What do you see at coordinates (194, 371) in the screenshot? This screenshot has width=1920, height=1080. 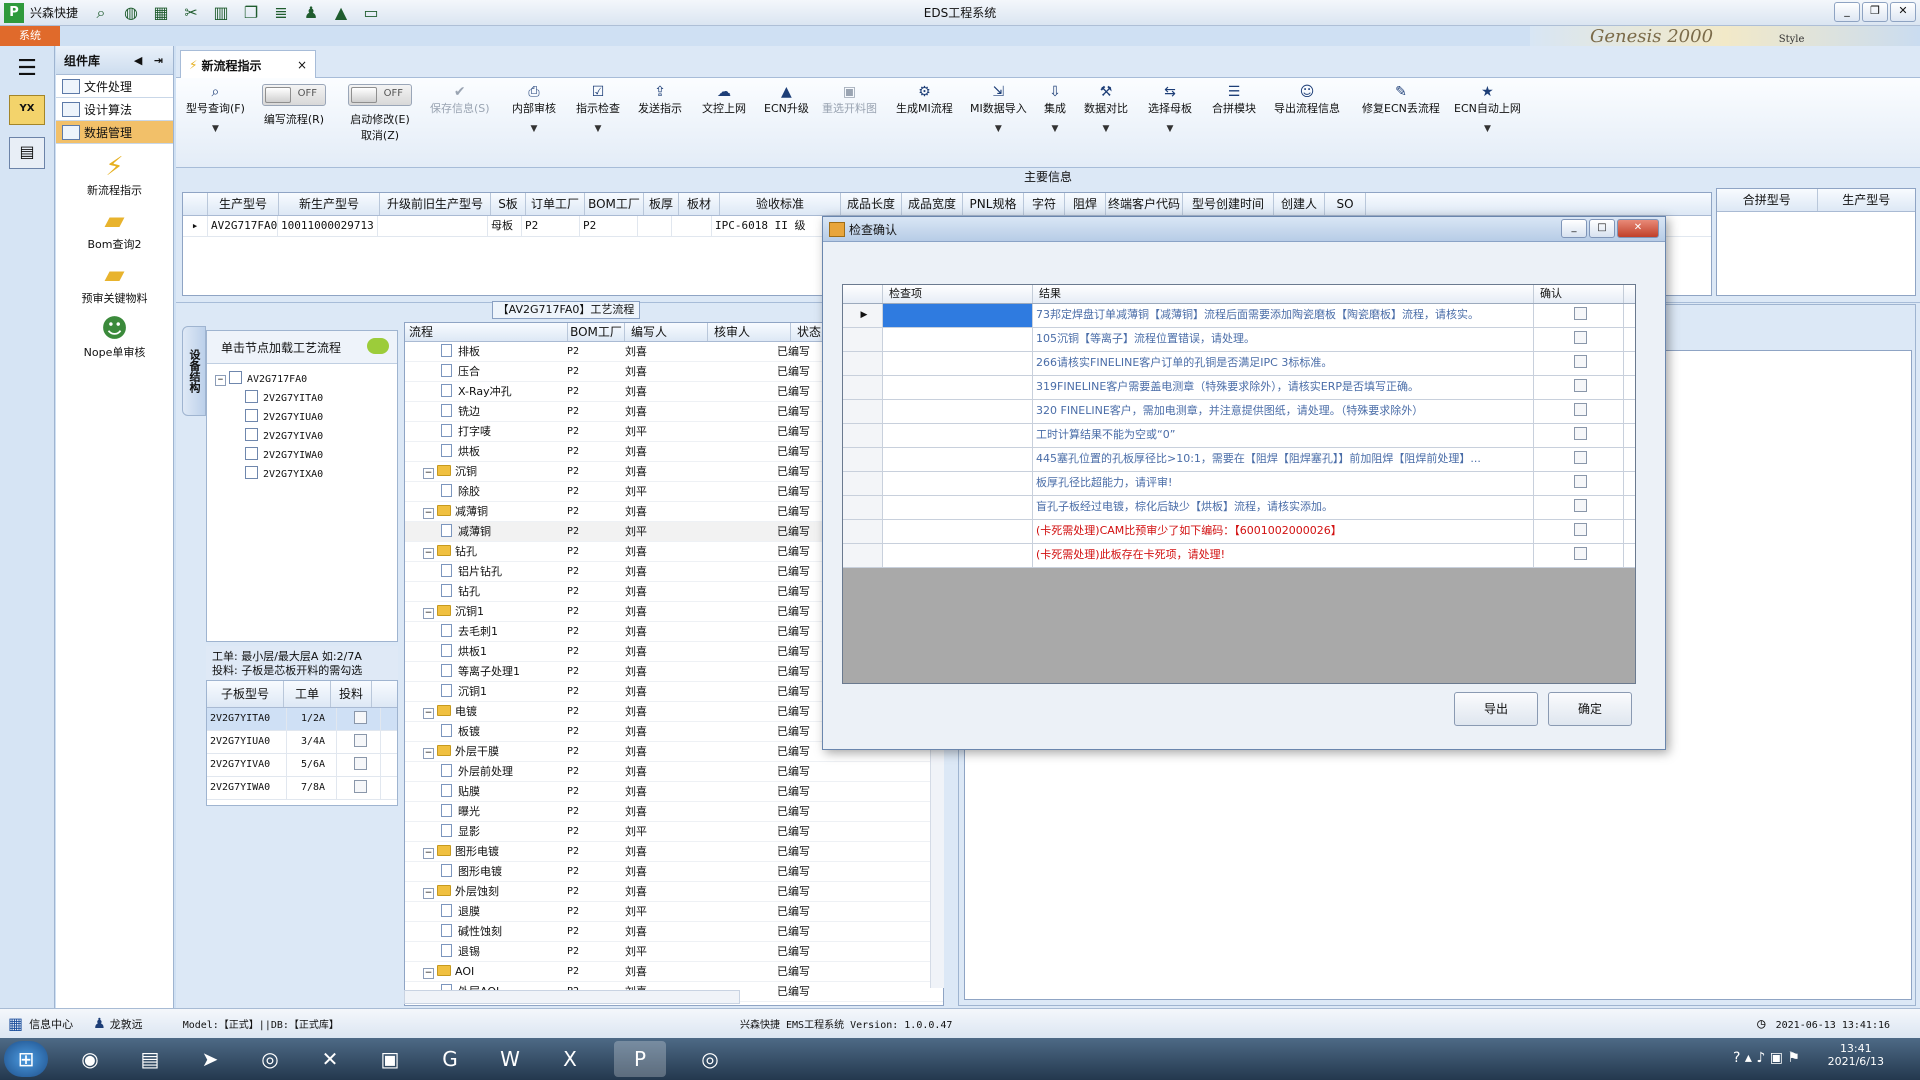 I see `vertical-tab: 设备结构` at bounding box center [194, 371].